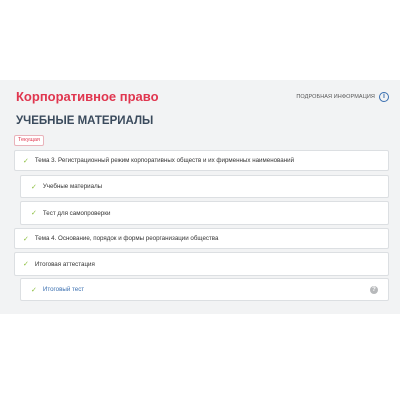 The height and width of the screenshot is (400, 400). What do you see at coordinates (76, 213) in the screenshot?
I see `self-test-label: Тест для самопроверки` at bounding box center [76, 213].